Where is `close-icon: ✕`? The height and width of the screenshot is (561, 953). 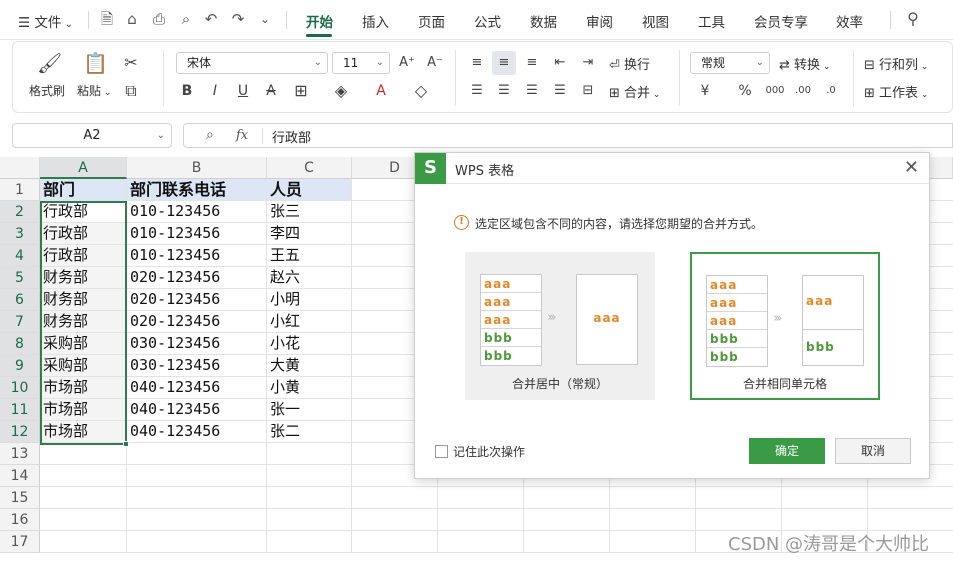 close-icon: ✕ is located at coordinates (911, 168).